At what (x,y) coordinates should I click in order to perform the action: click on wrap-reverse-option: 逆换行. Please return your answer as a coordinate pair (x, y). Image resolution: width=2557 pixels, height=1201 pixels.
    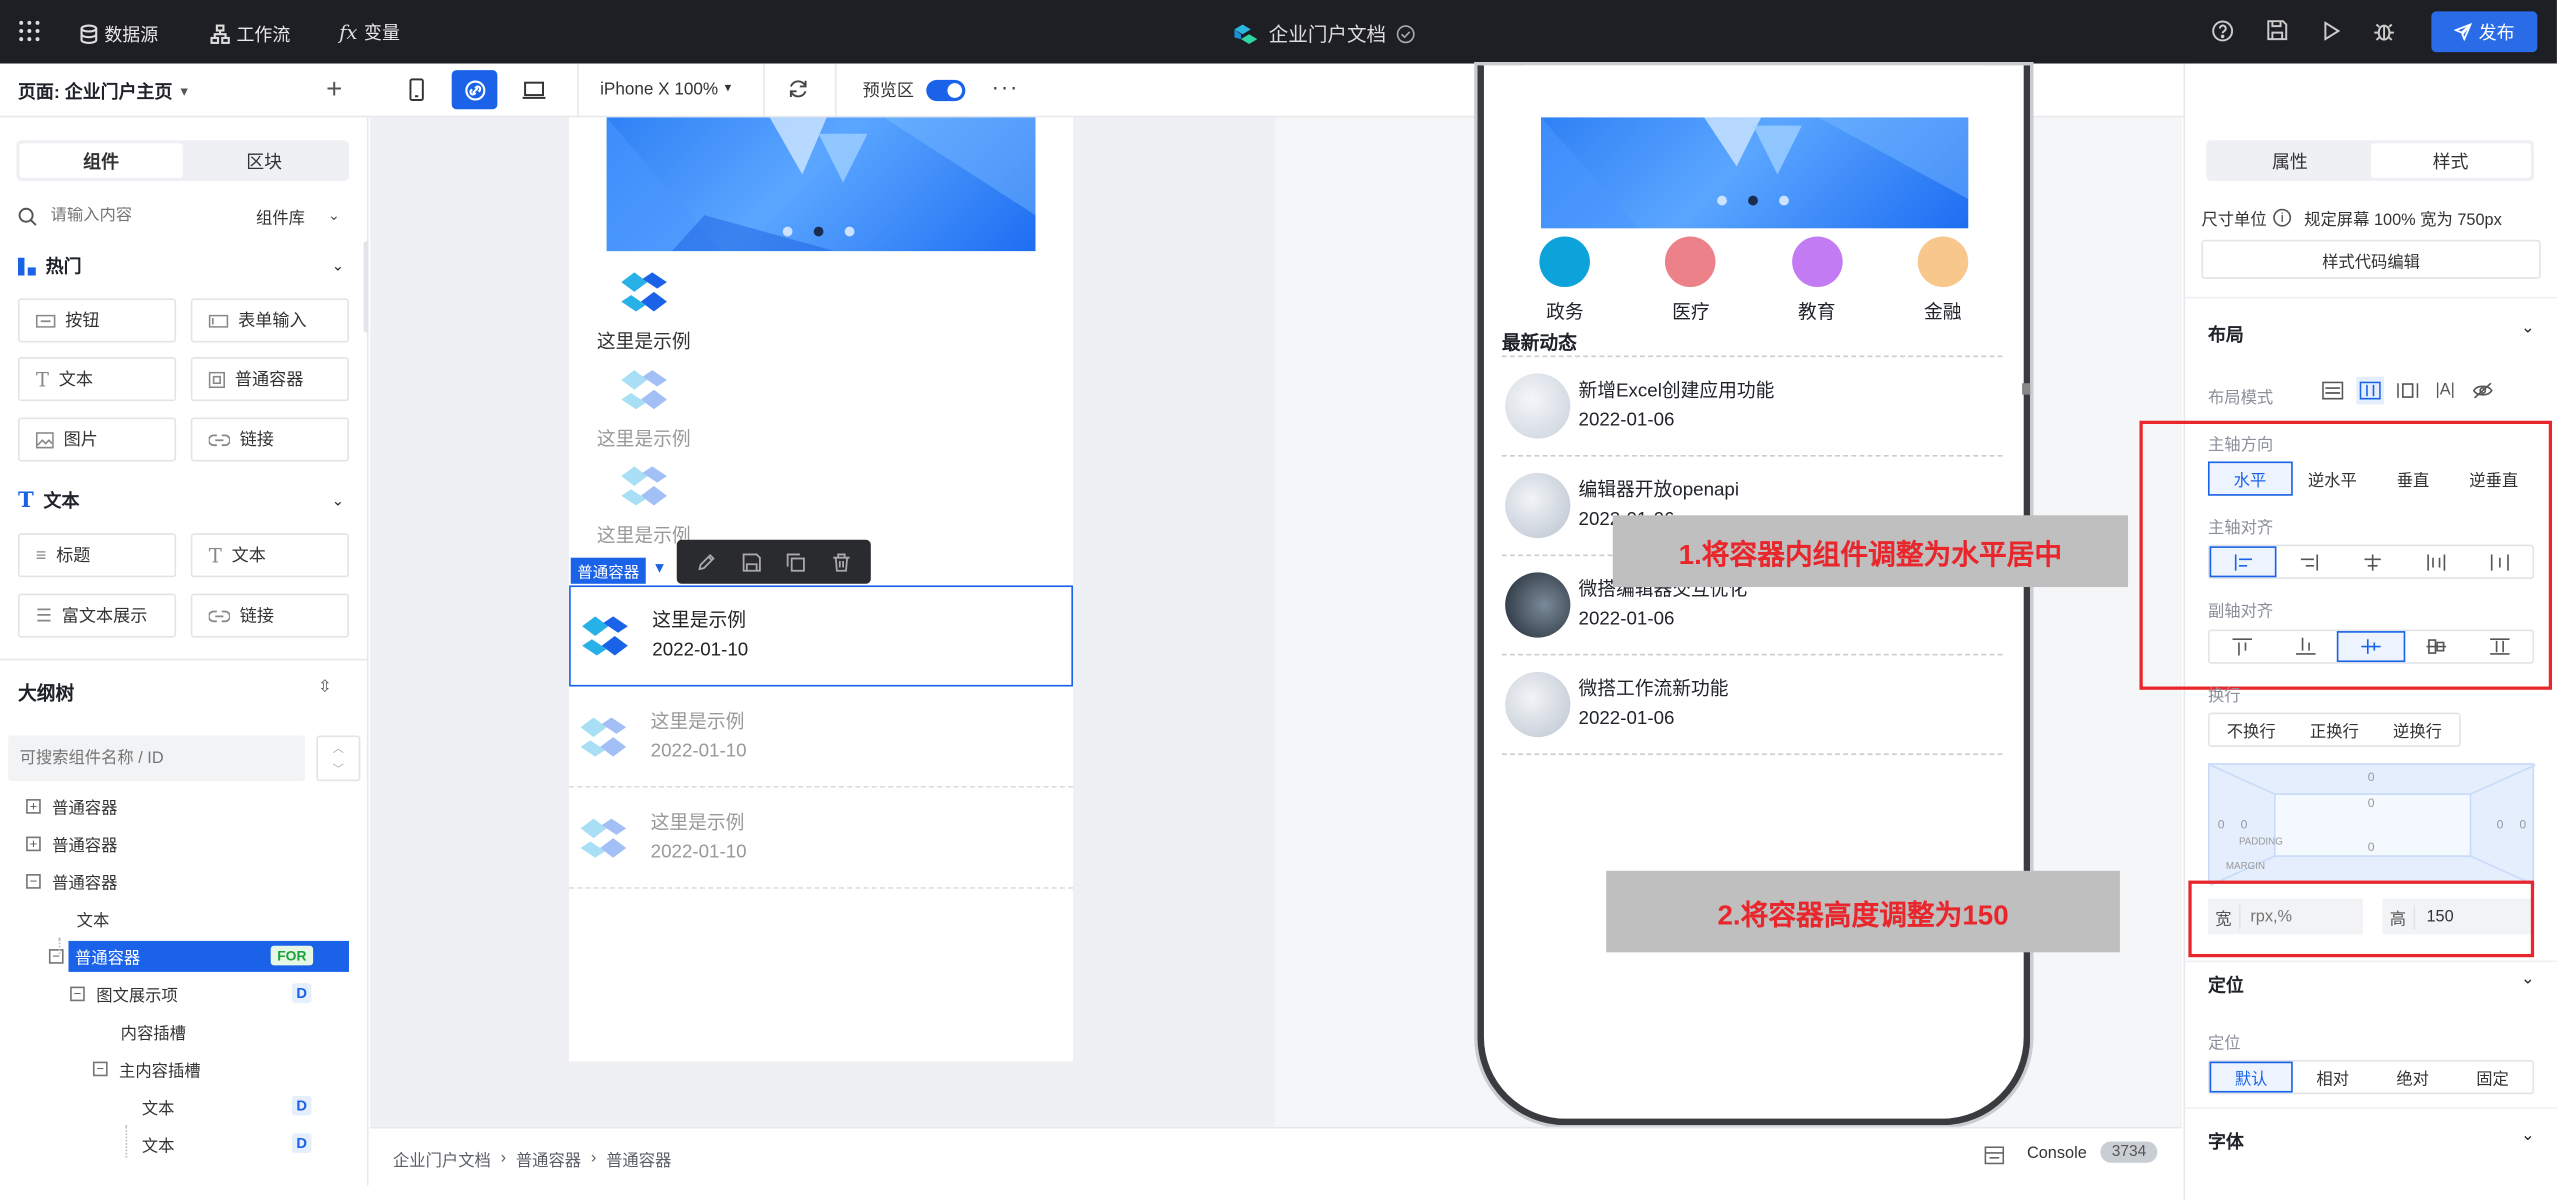
    Looking at the image, I should click on (2417, 729).